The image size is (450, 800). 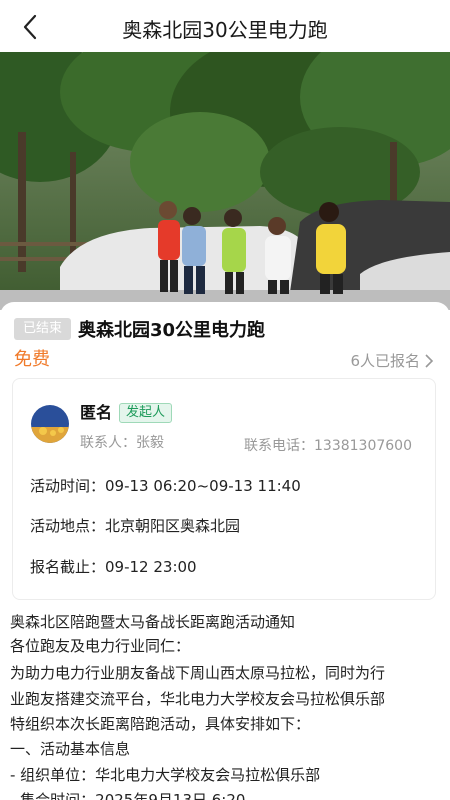 I want to click on description-line: 为助力电力行业朋友备战下周山西太原马拉松，同时为行, so click(x=198, y=673).